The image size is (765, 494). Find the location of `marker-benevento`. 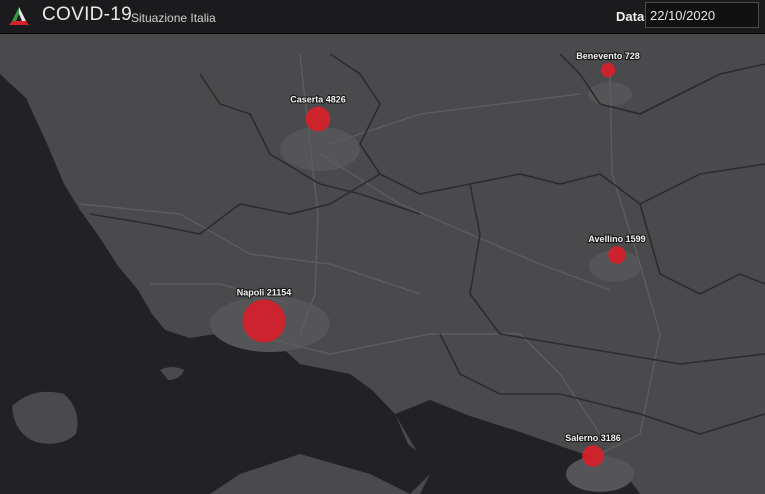

marker-benevento is located at coordinates (608, 70).